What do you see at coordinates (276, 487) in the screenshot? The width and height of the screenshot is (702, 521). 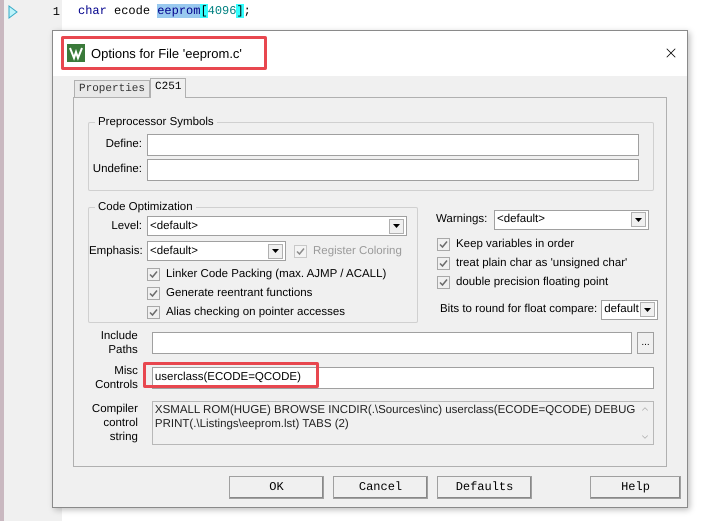 I see `dialog-button: OK` at bounding box center [276, 487].